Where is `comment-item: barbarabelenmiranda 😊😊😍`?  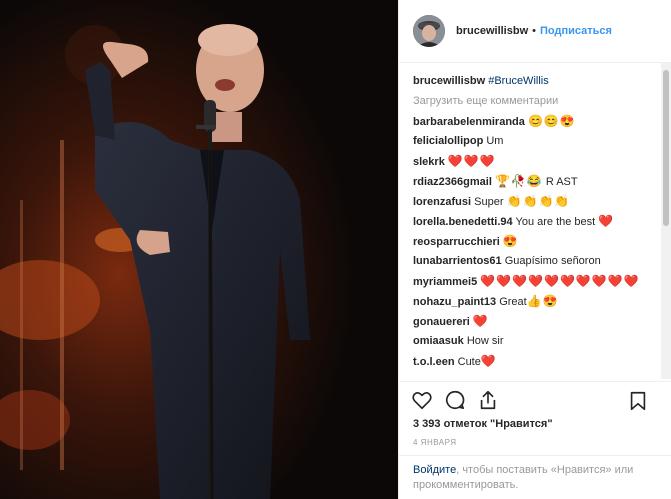 comment-item: barbarabelenmiranda 😊😊😍 is located at coordinates (535, 121).